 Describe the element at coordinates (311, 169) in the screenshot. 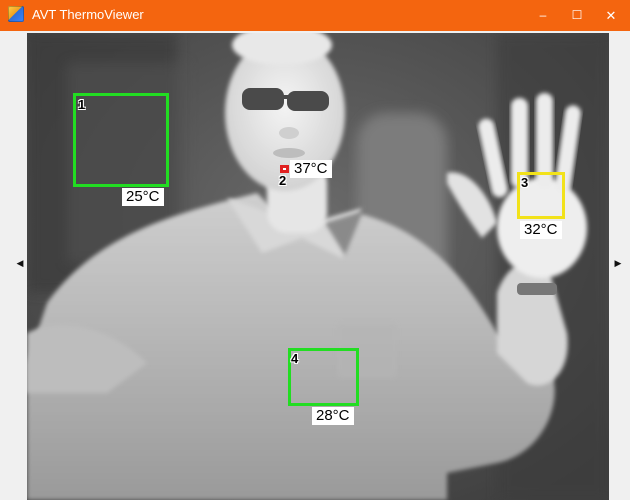

I see `roi-temperature-label-2: 37°C` at that location.